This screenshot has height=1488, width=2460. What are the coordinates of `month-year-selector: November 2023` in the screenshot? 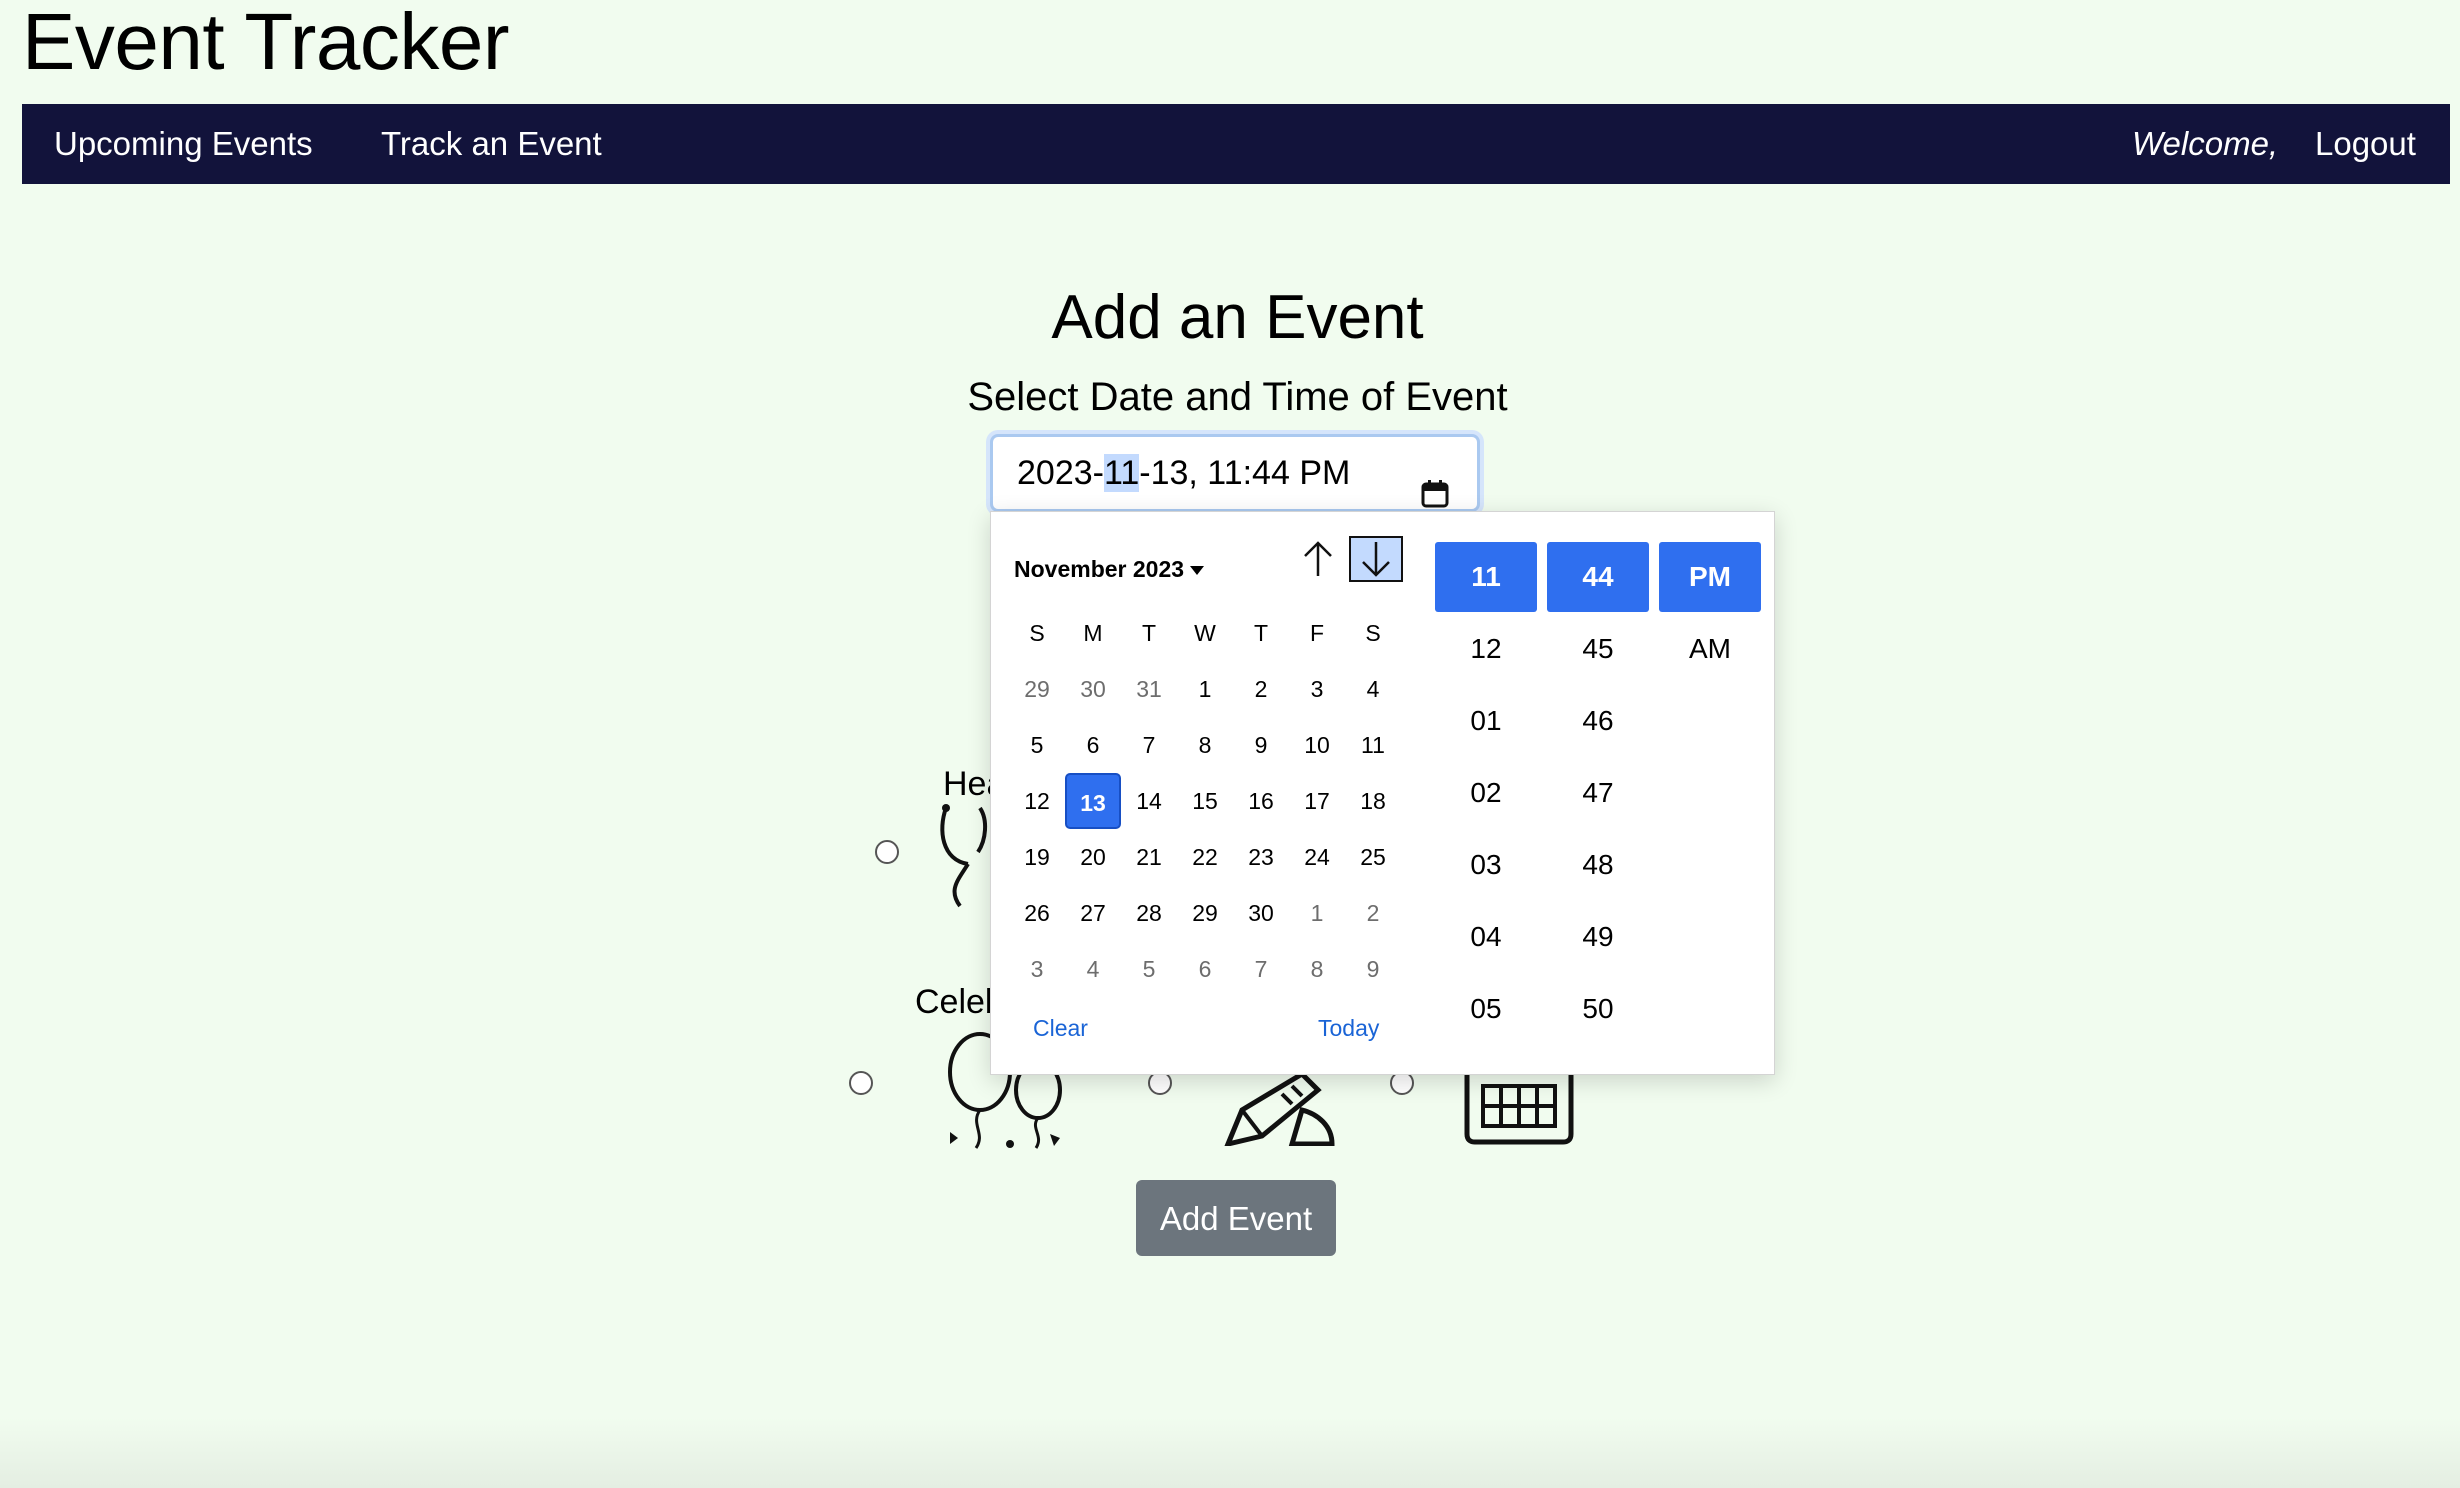 It's located at (1109, 569).